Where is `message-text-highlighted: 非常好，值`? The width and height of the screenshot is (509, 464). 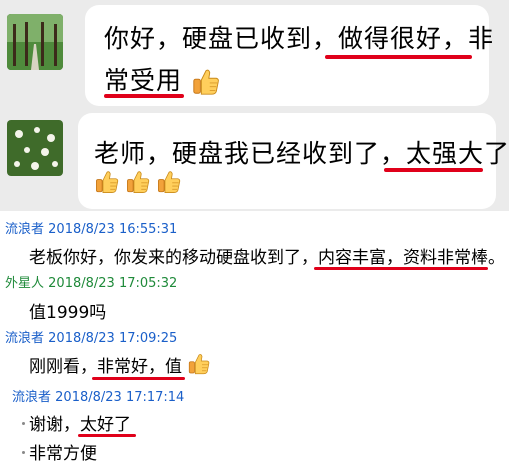 message-text-highlighted: 非常好，值 is located at coordinates (139, 367).